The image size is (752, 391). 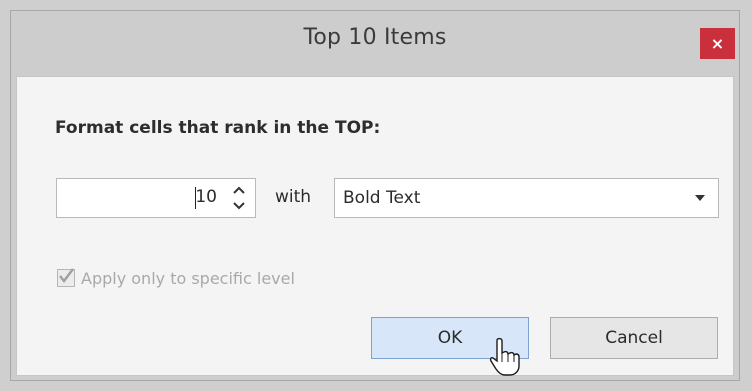 I want to click on close-icon: ×, so click(x=717, y=43).